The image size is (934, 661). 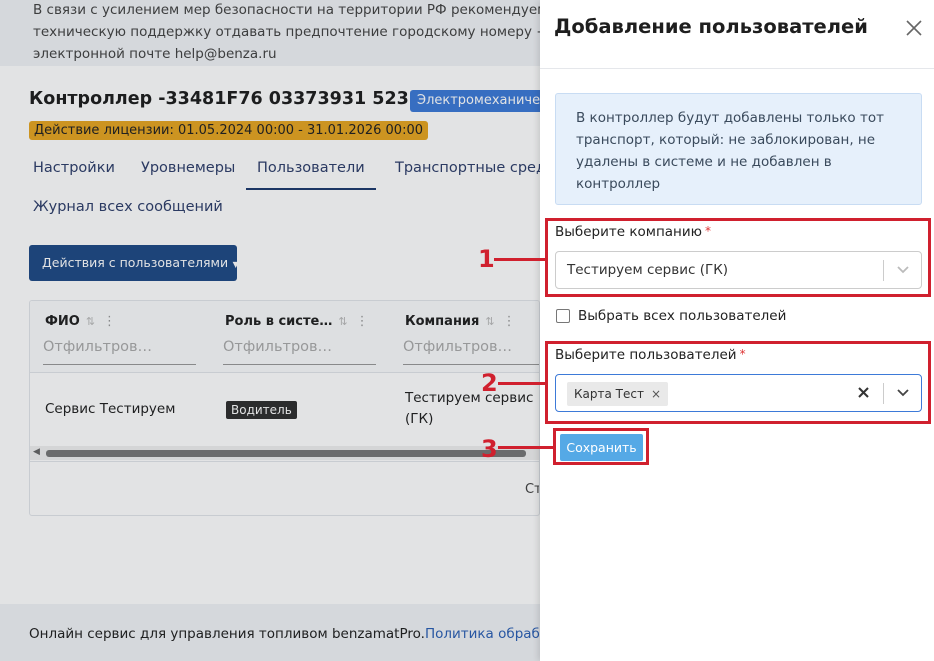 I want to click on panel-divider, so click(x=737, y=68).